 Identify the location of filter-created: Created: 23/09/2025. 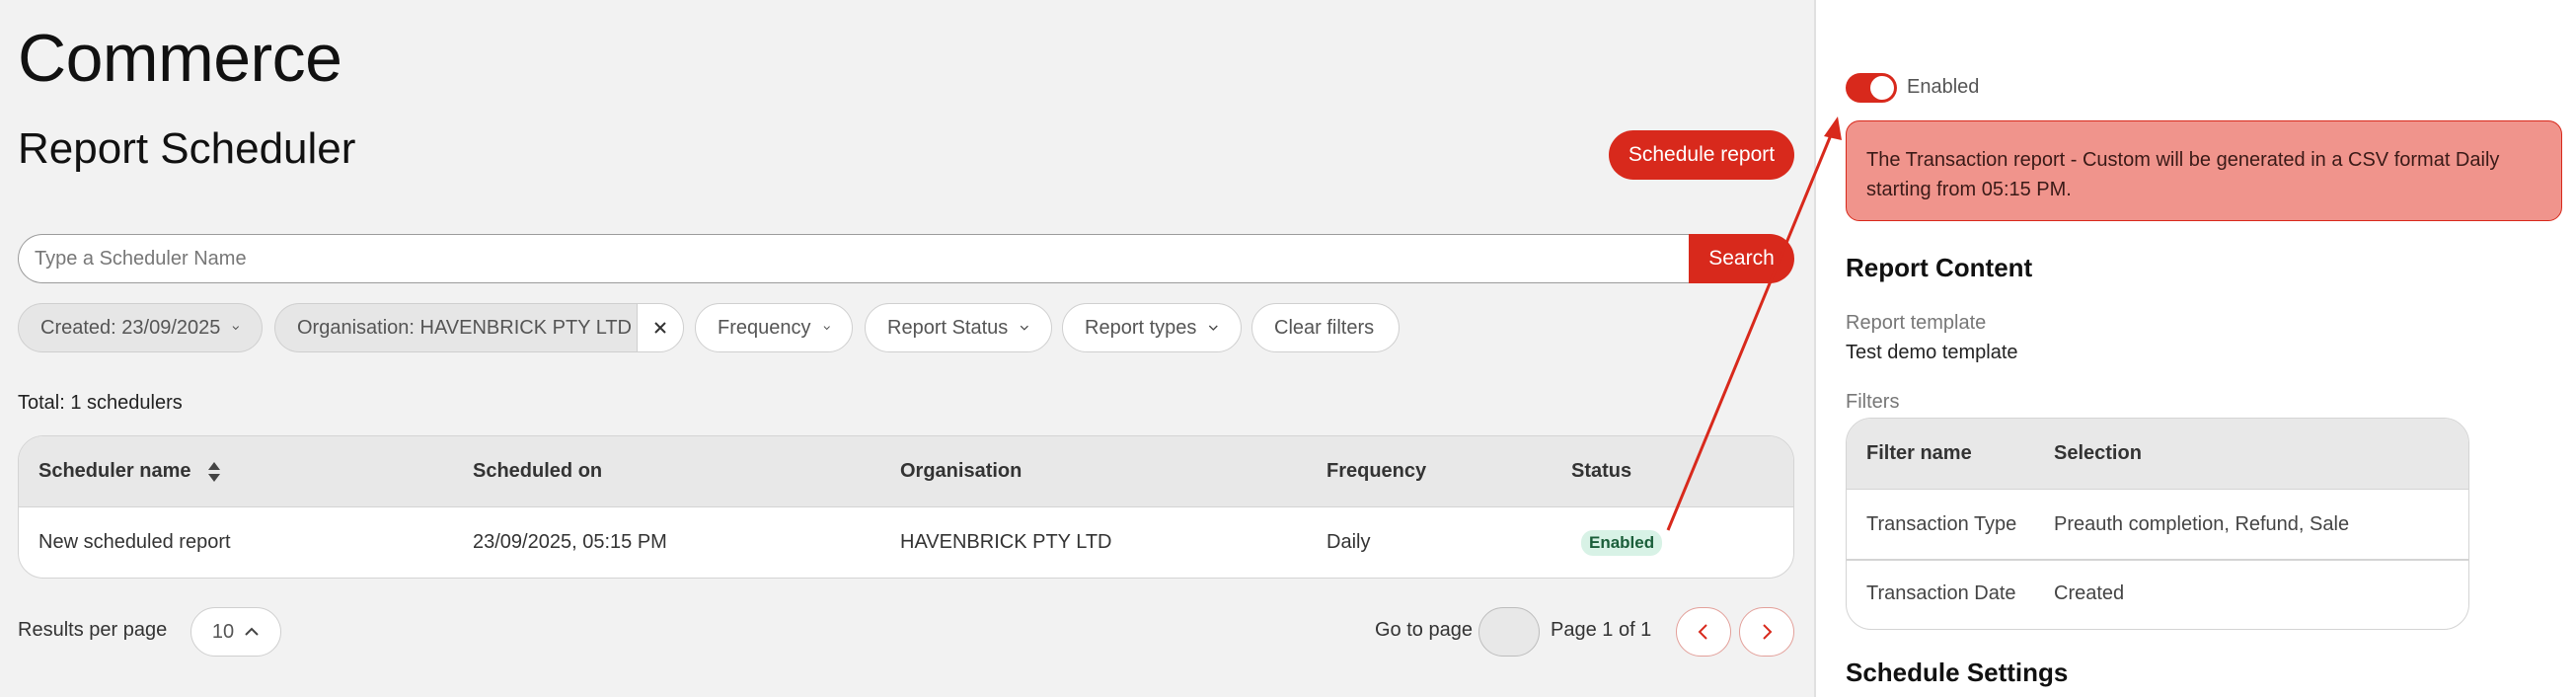
(140, 328).